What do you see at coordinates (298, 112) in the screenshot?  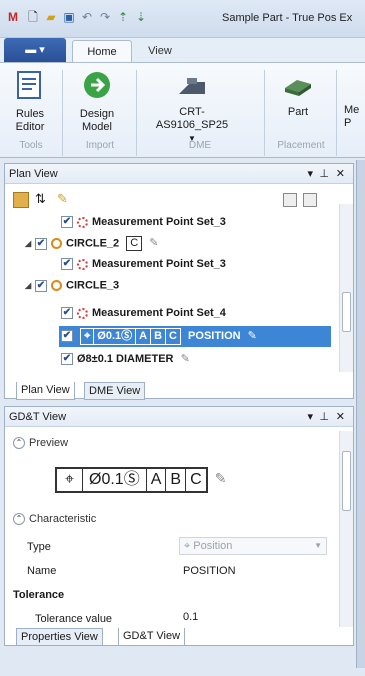 I see `part-label: Part` at bounding box center [298, 112].